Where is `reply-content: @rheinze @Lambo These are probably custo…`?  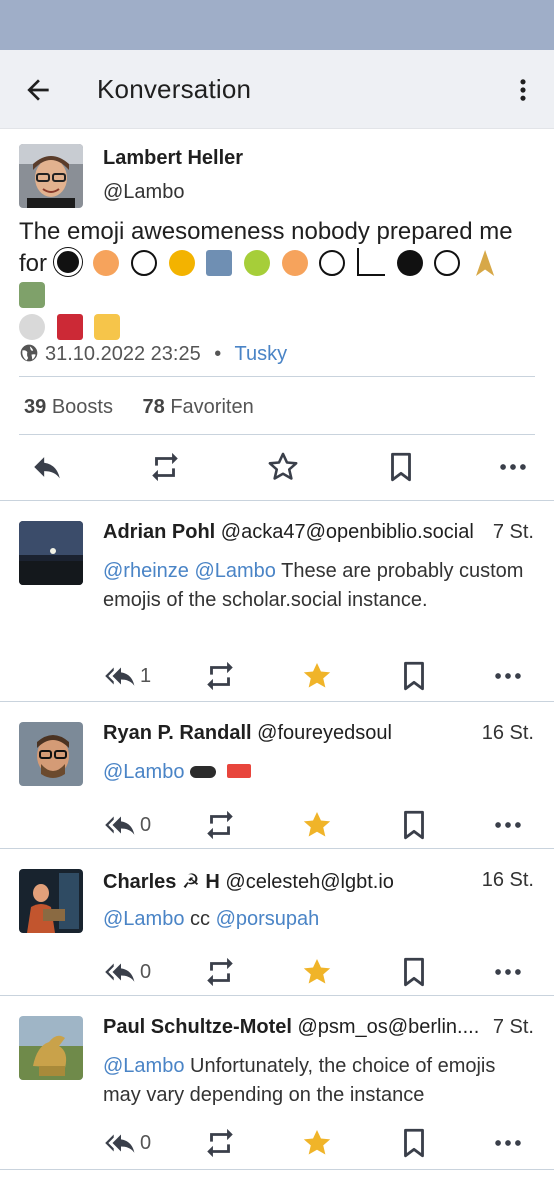 reply-content: @rheinze @Lambo These are probably custo… is located at coordinates (313, 585).